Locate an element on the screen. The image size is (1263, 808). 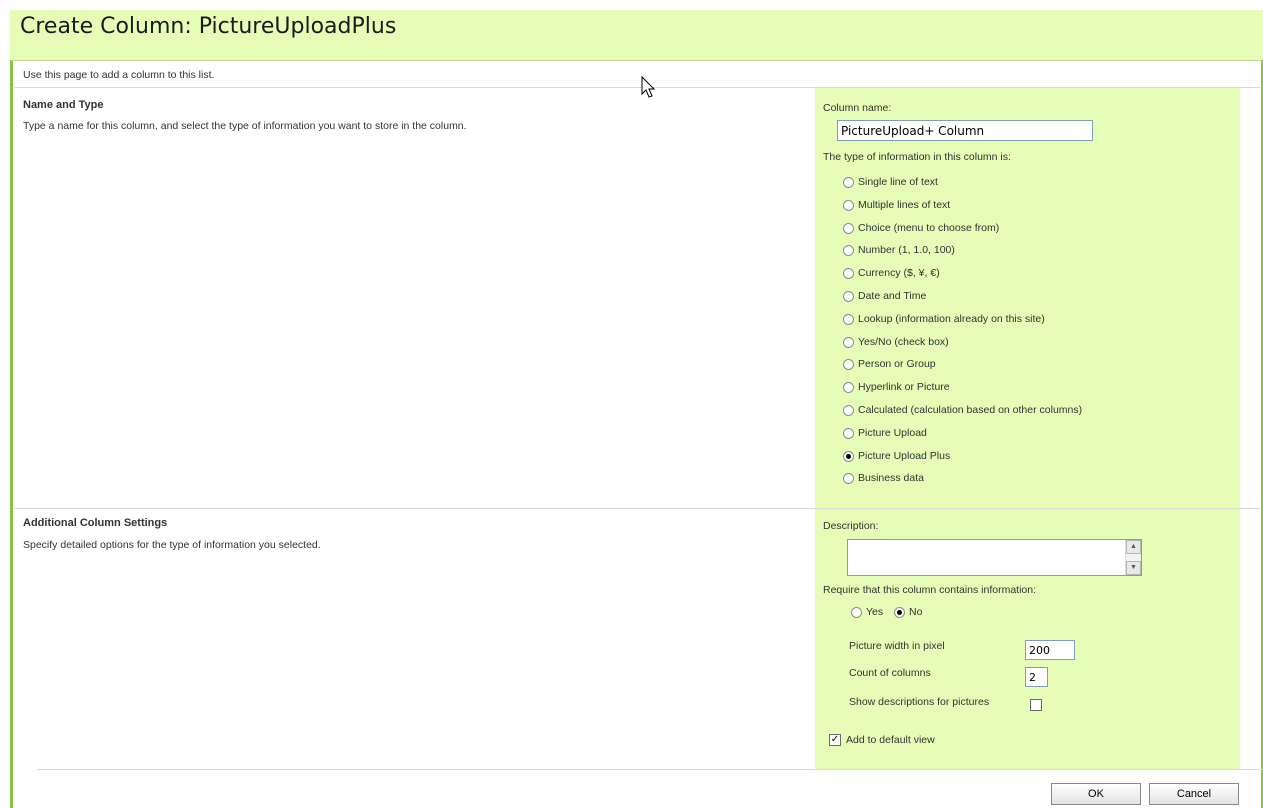
type-option-label: Choice (menu to choose from) is located at coordinates (929, 228).